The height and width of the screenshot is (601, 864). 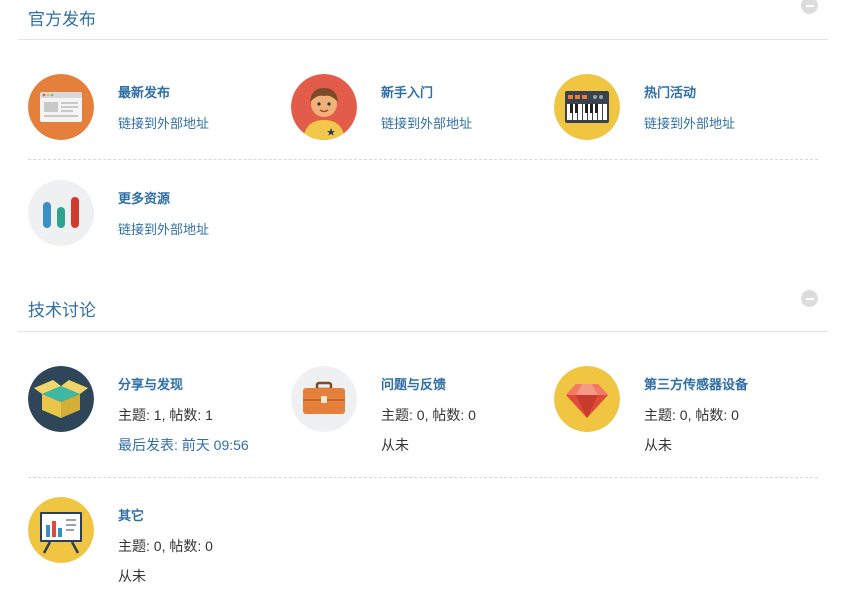 I want to click on forum-item: 其它 主题: 0, 帖数: 0 从未, so click(x=153, y=544).